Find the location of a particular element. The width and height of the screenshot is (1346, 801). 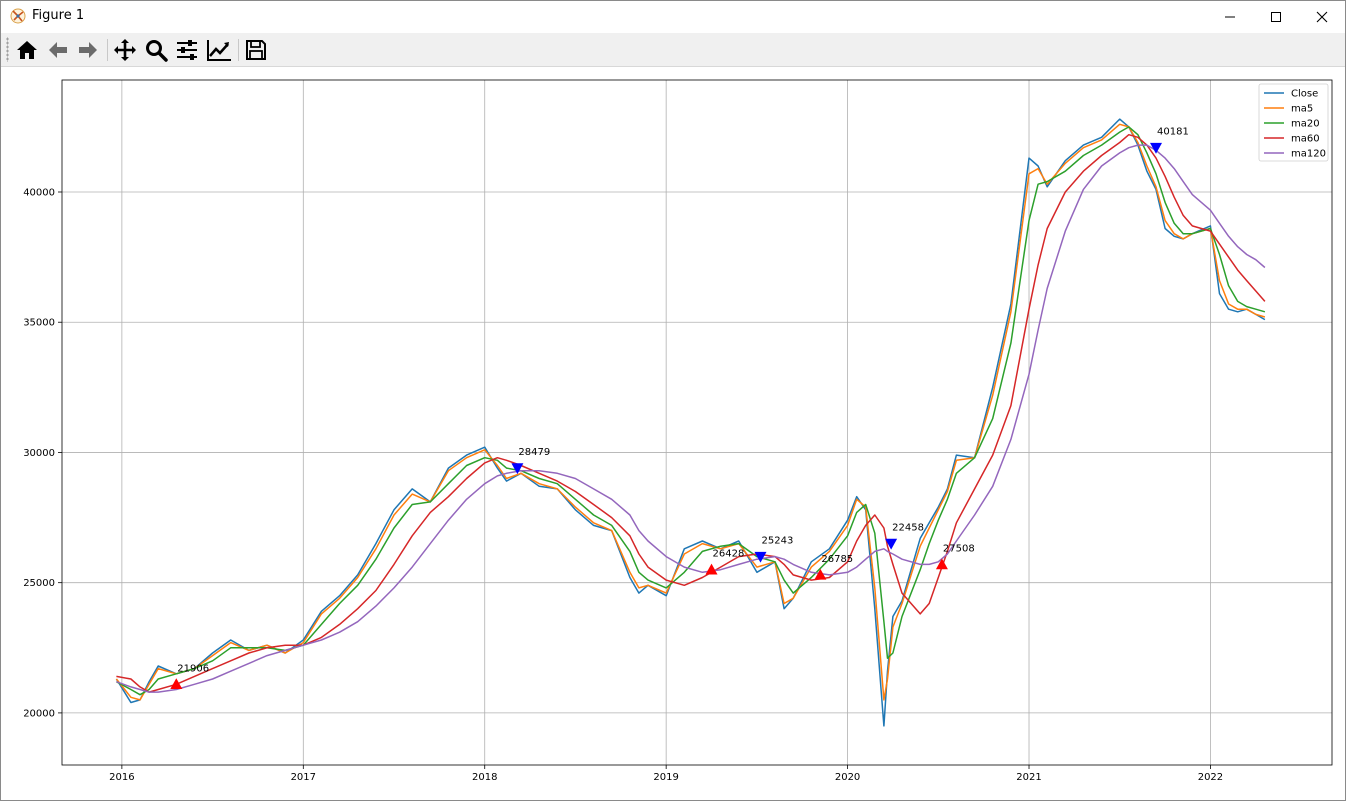

forward-button is located at coordinates (88, 50).